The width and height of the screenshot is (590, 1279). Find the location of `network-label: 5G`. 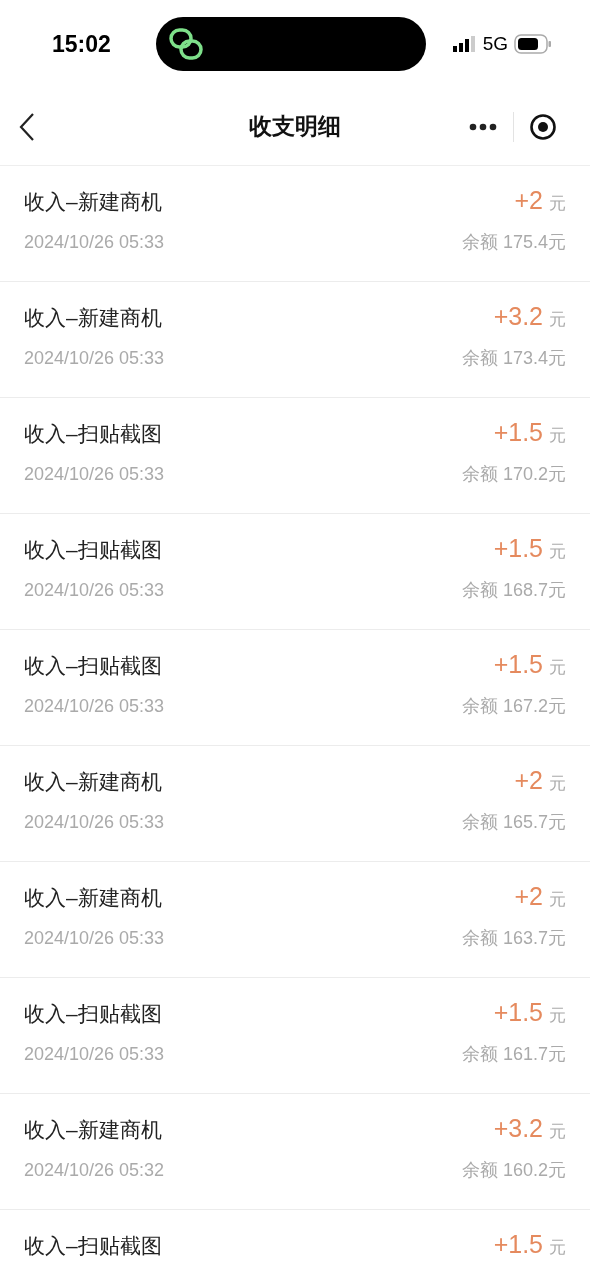

network-label: 5G is located at coordinates (495, 44).